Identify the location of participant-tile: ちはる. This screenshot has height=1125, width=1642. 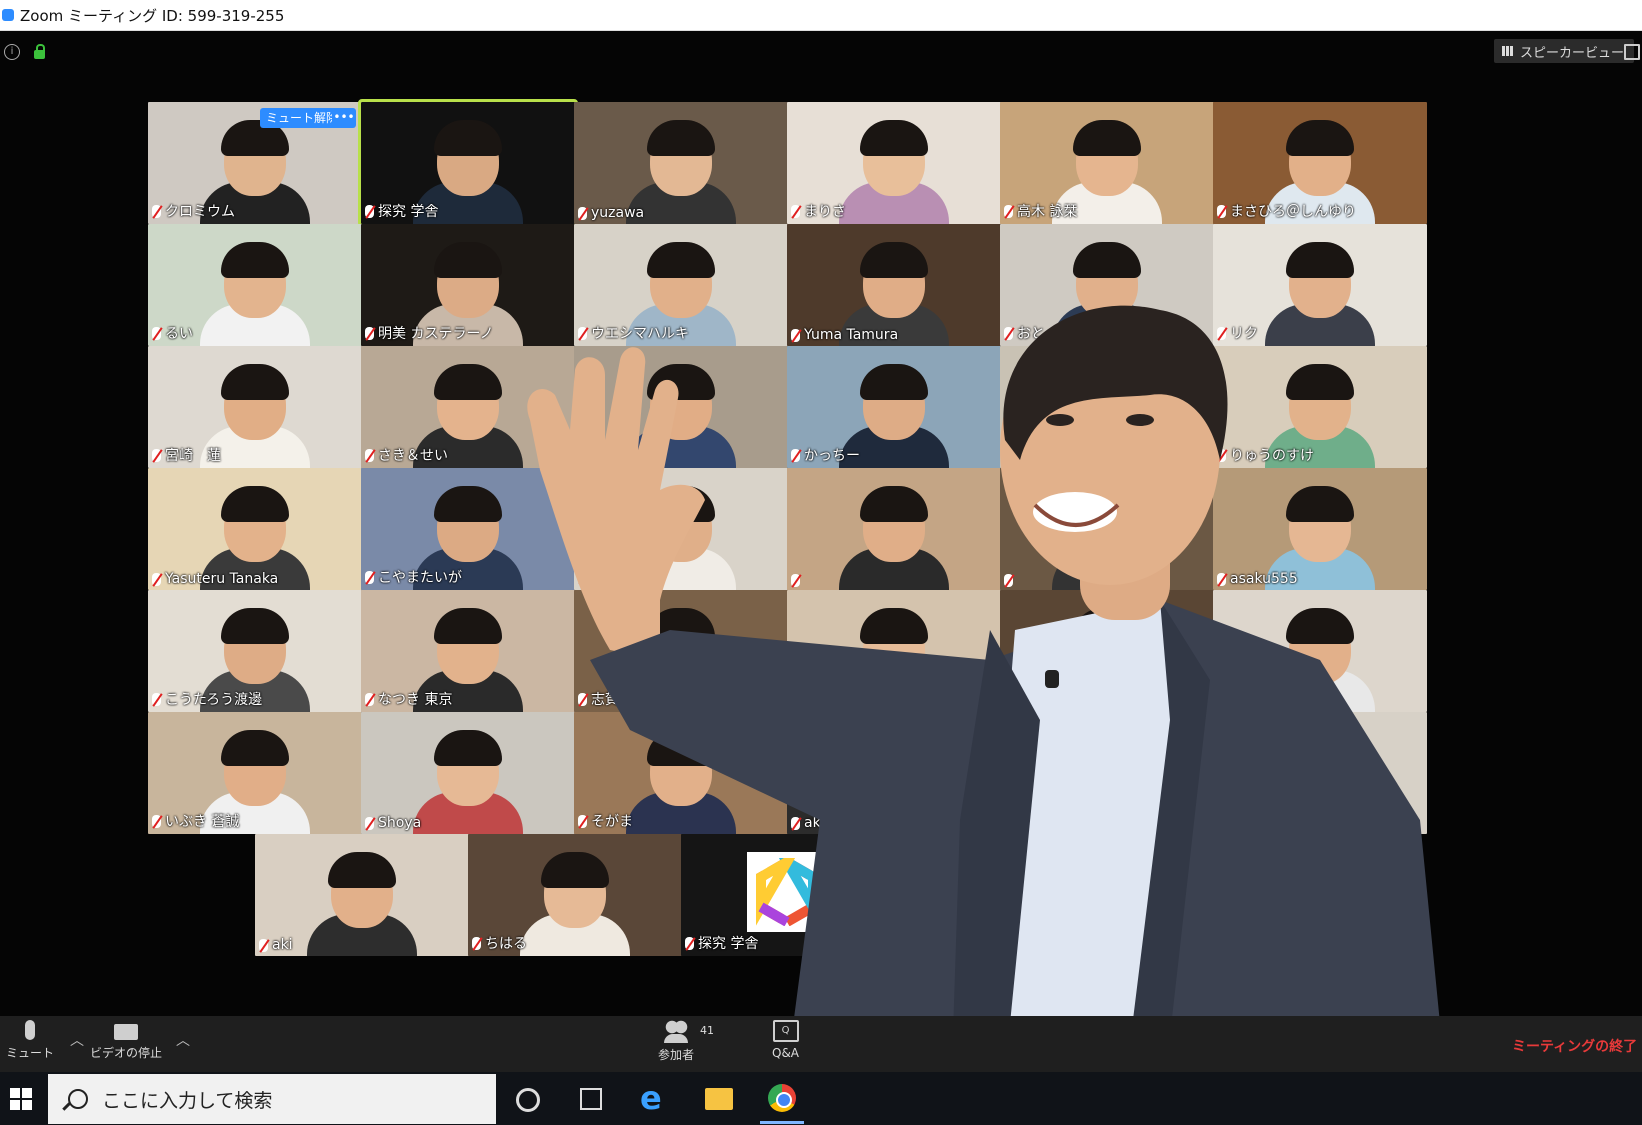
(575, 895).